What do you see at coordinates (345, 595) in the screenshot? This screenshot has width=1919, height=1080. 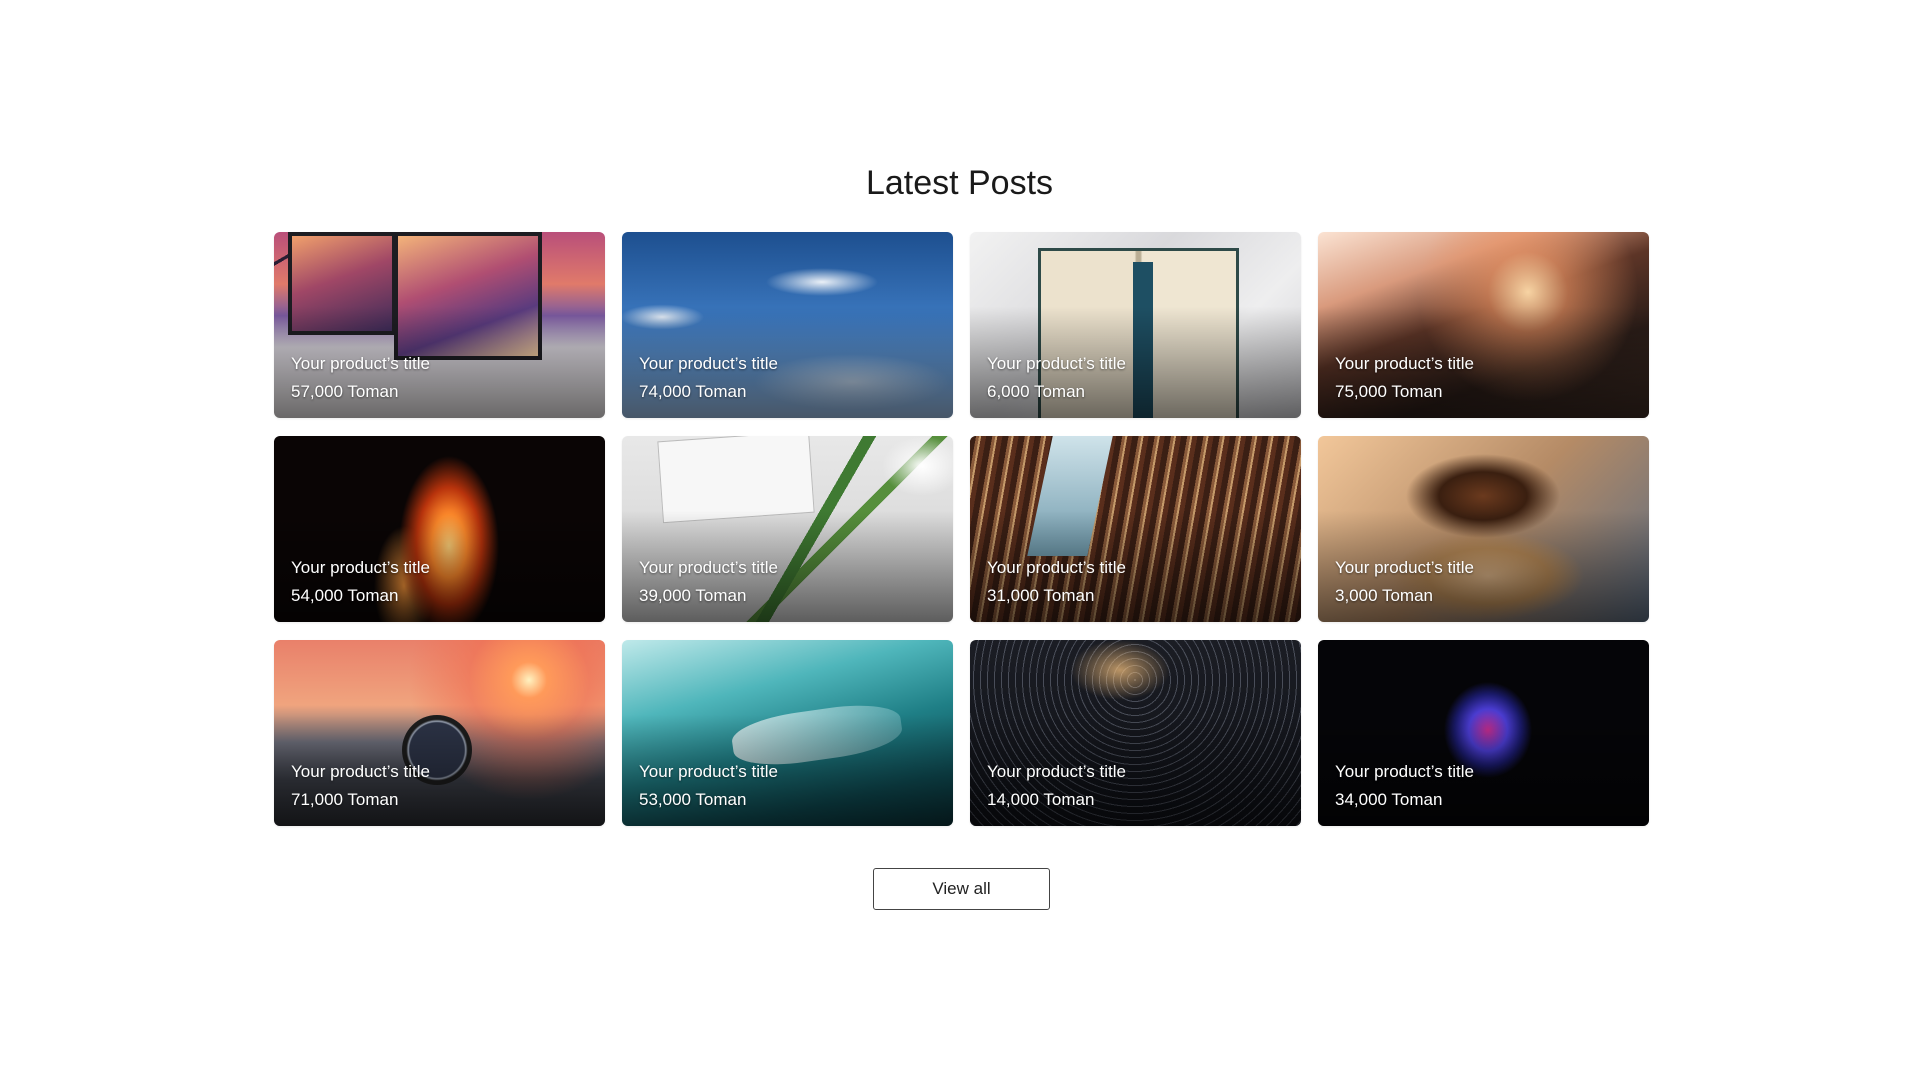 I see `post-price: 54,000 Toman` at bounding box center [345, 595].